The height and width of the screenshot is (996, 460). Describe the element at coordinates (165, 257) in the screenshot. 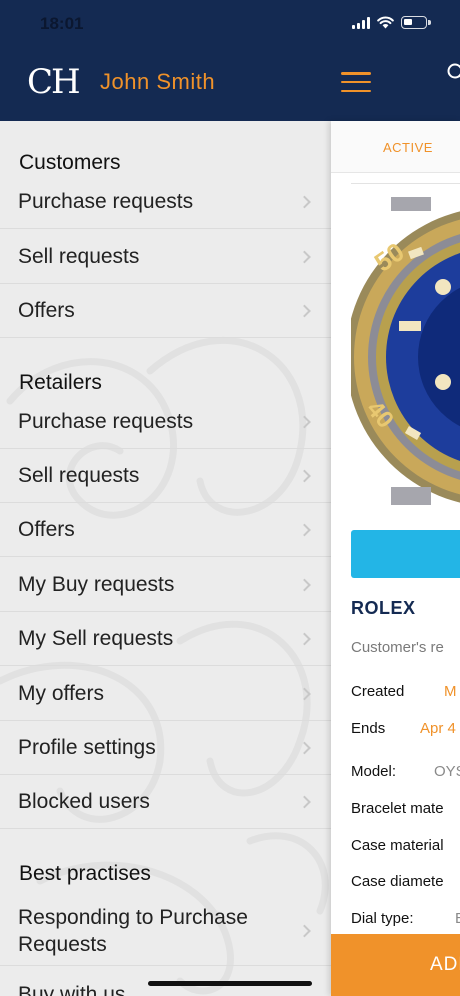

I see `sidebar-item-customers-sell-requests: Sell requests` at that location.